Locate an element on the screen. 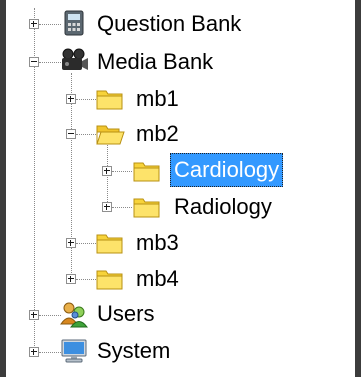 This screenshot has height=377, width=361. node-label-system: System is located at coordinates (133, 351).